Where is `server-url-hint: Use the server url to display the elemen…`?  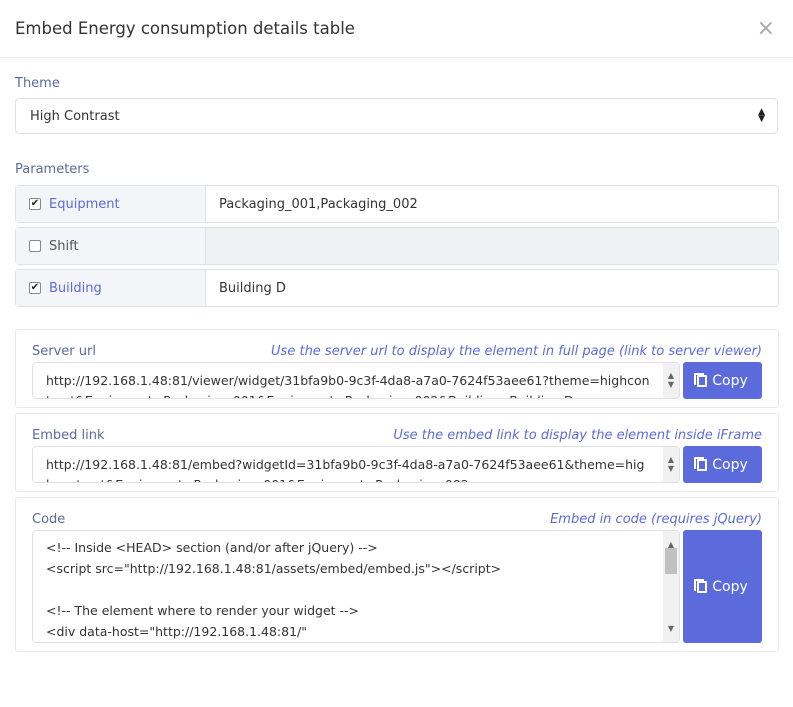 server-url-hint: Use the server url to display the elemen… is located at coordinates (516, 351).